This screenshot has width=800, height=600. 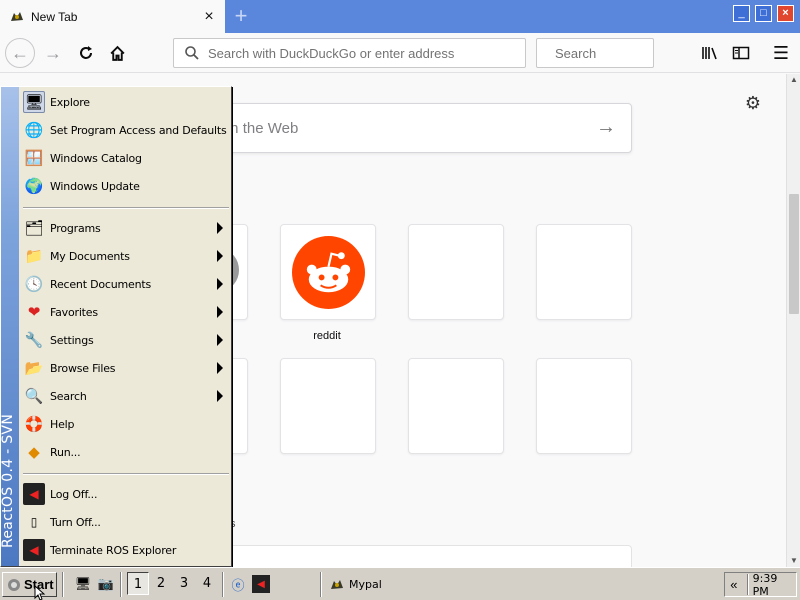 I want to click on internet-explorer-icon: ⓔ, so click(x=238, y=584).